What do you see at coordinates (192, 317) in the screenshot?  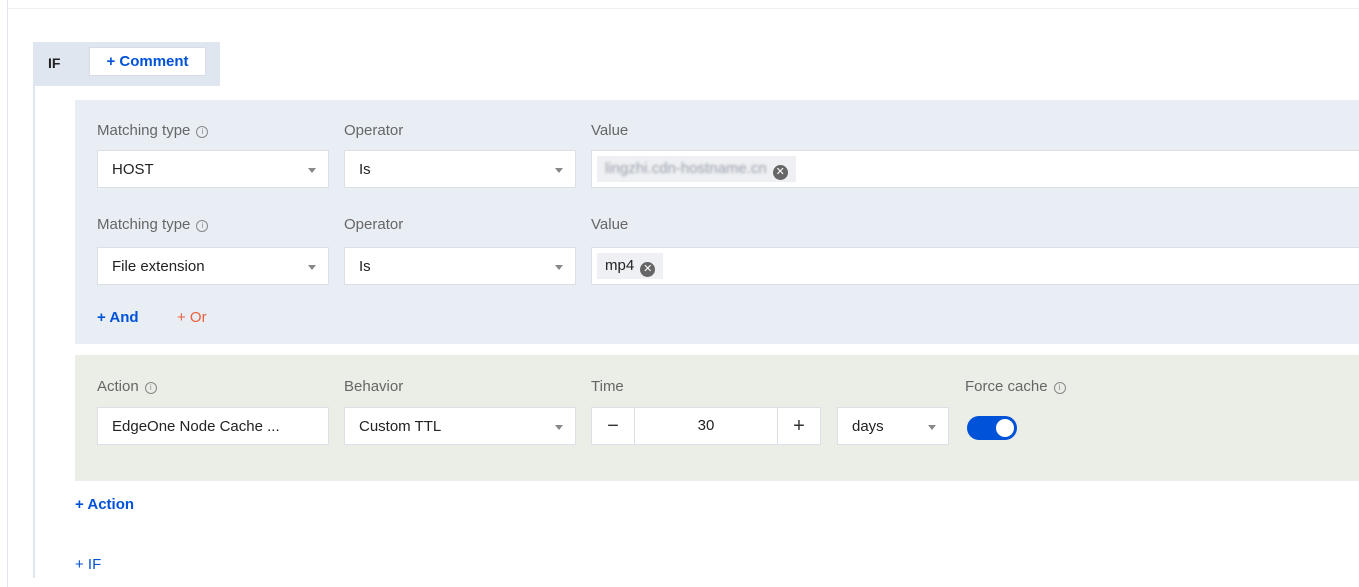 I see `add-or-link: + Or` at bounding box center [192, 317].